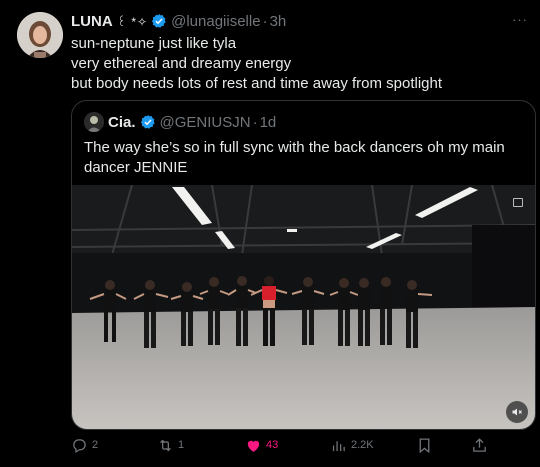 Image resolution: width=540 pixels, height=467 pixels. I want to click on share-button, so click(479, 445).